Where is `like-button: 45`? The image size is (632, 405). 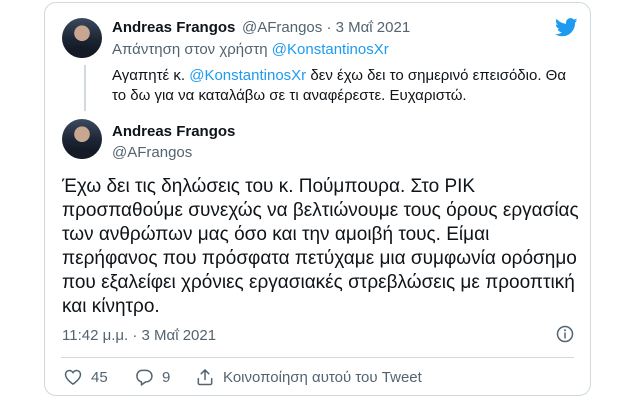
like-button: 45 is located at coordinates (85, 377).